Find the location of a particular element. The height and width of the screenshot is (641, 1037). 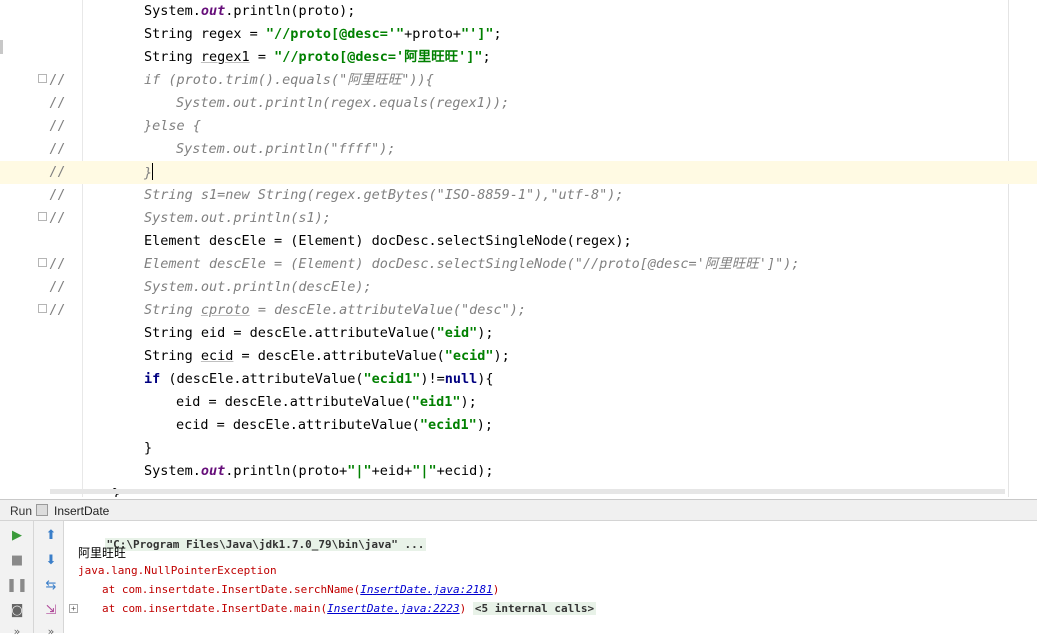

run-label: Run is located at coordinates (21, 511).